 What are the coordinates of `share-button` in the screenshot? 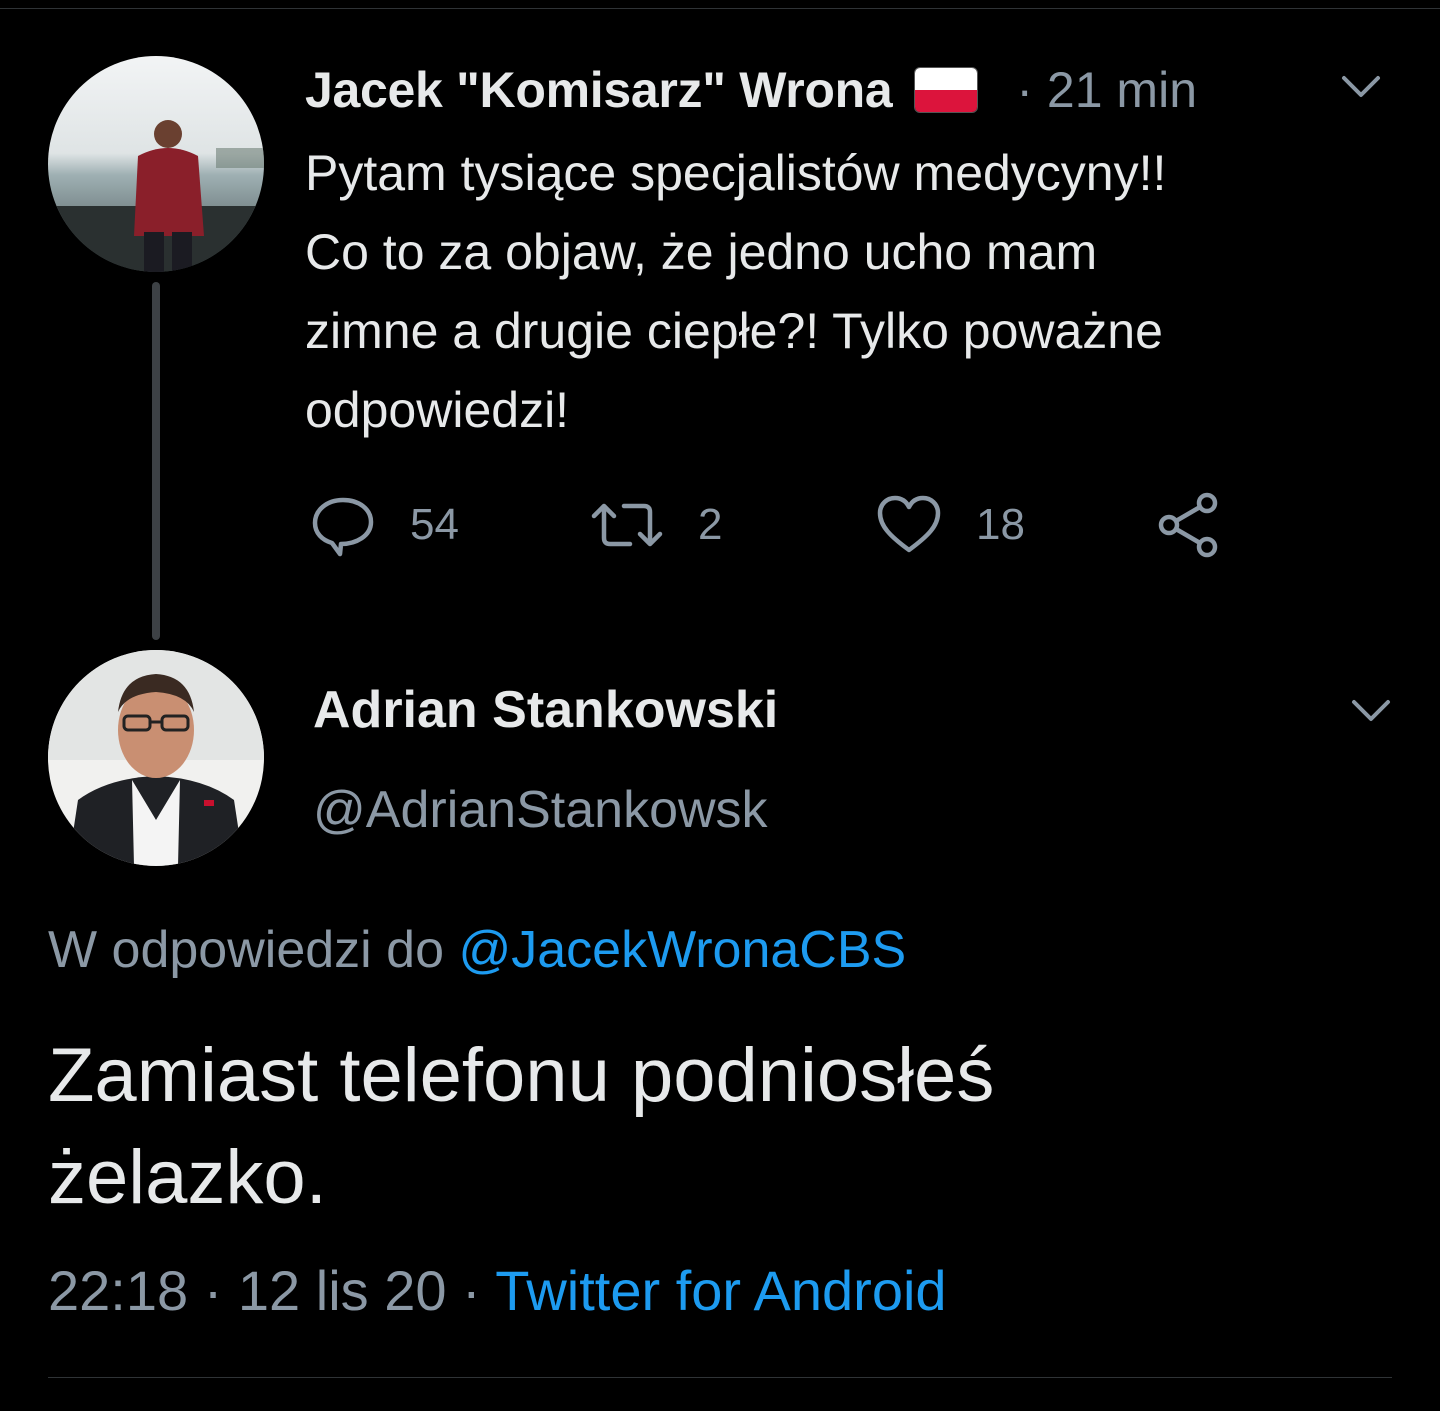 It's located at (1189, 525).